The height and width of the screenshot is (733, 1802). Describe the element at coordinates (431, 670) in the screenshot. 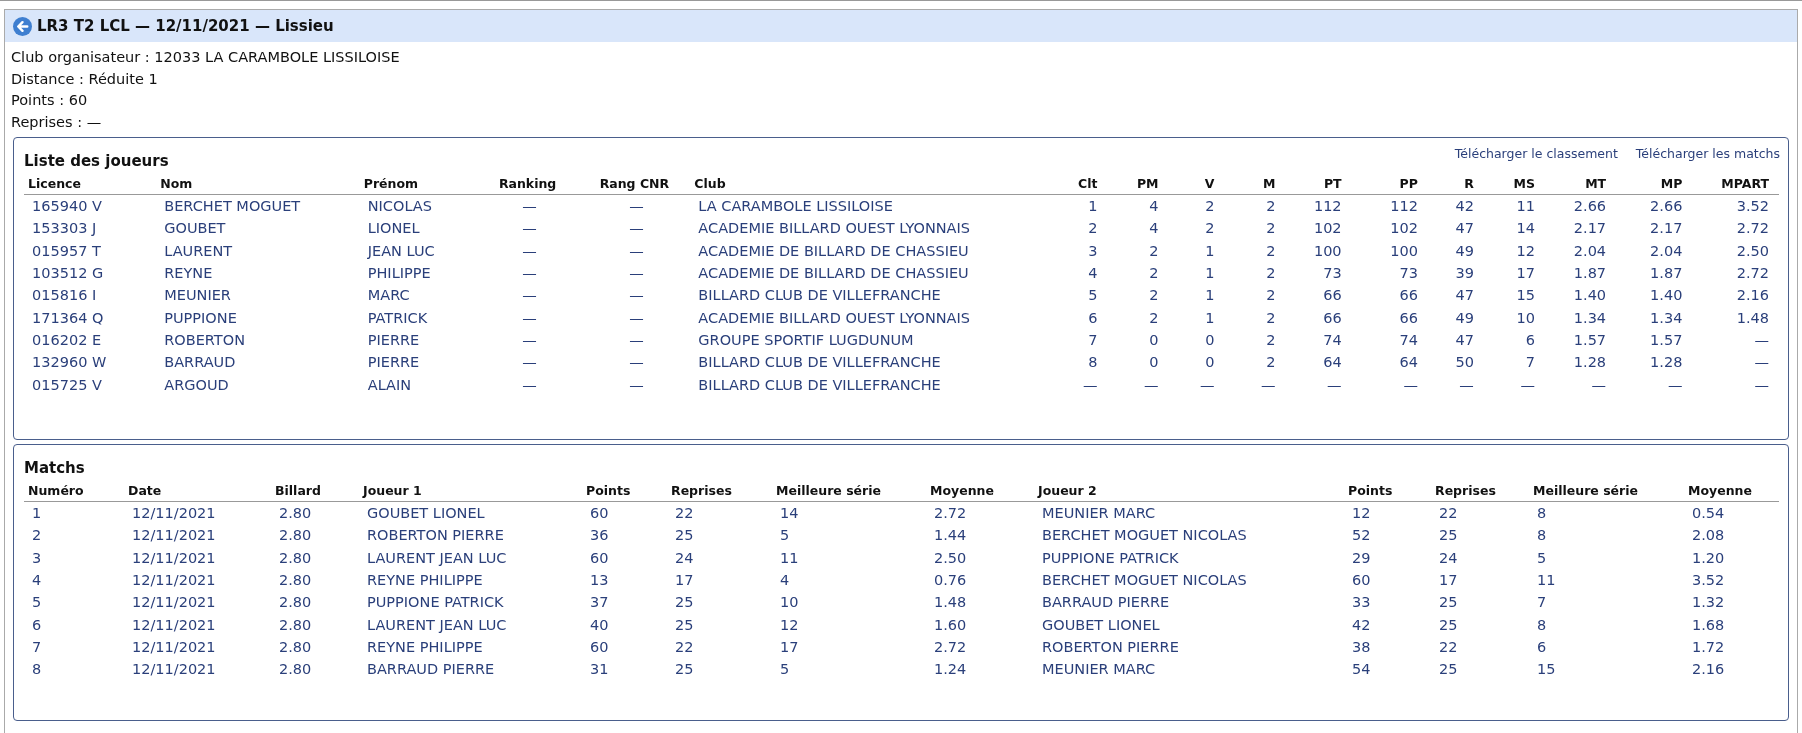

I see `table-cell-text: BARRAUD PIERRE` at that location.